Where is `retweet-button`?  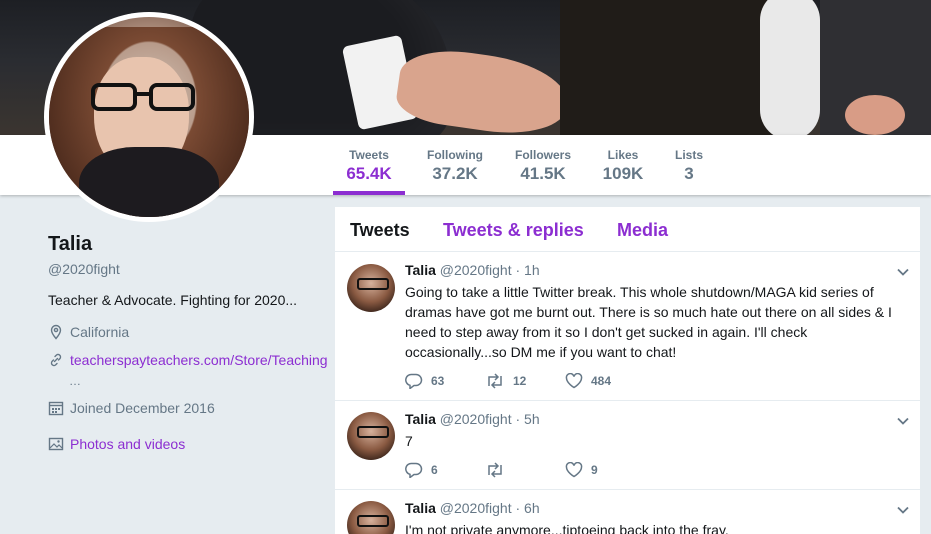 retweet-button is located at coordinates (525, 470).